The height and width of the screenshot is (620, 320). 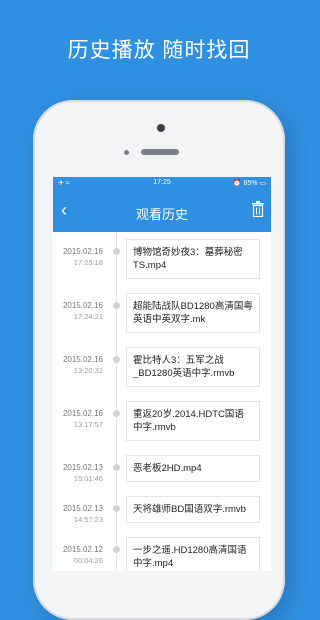 I want to click on entry-datetime: 2015.02.16 17:24:21, so click(x=82, y=311).